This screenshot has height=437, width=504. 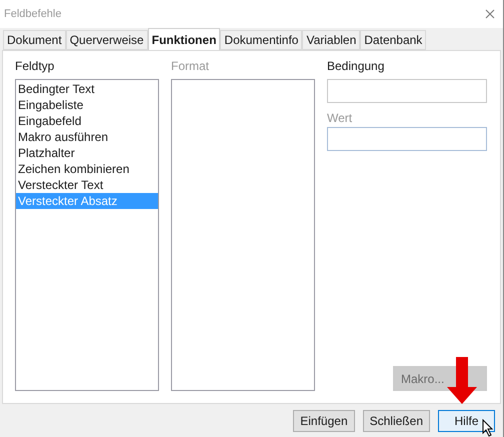 I want to click on condition-label: Bedingung, so click(x=356, y=66).